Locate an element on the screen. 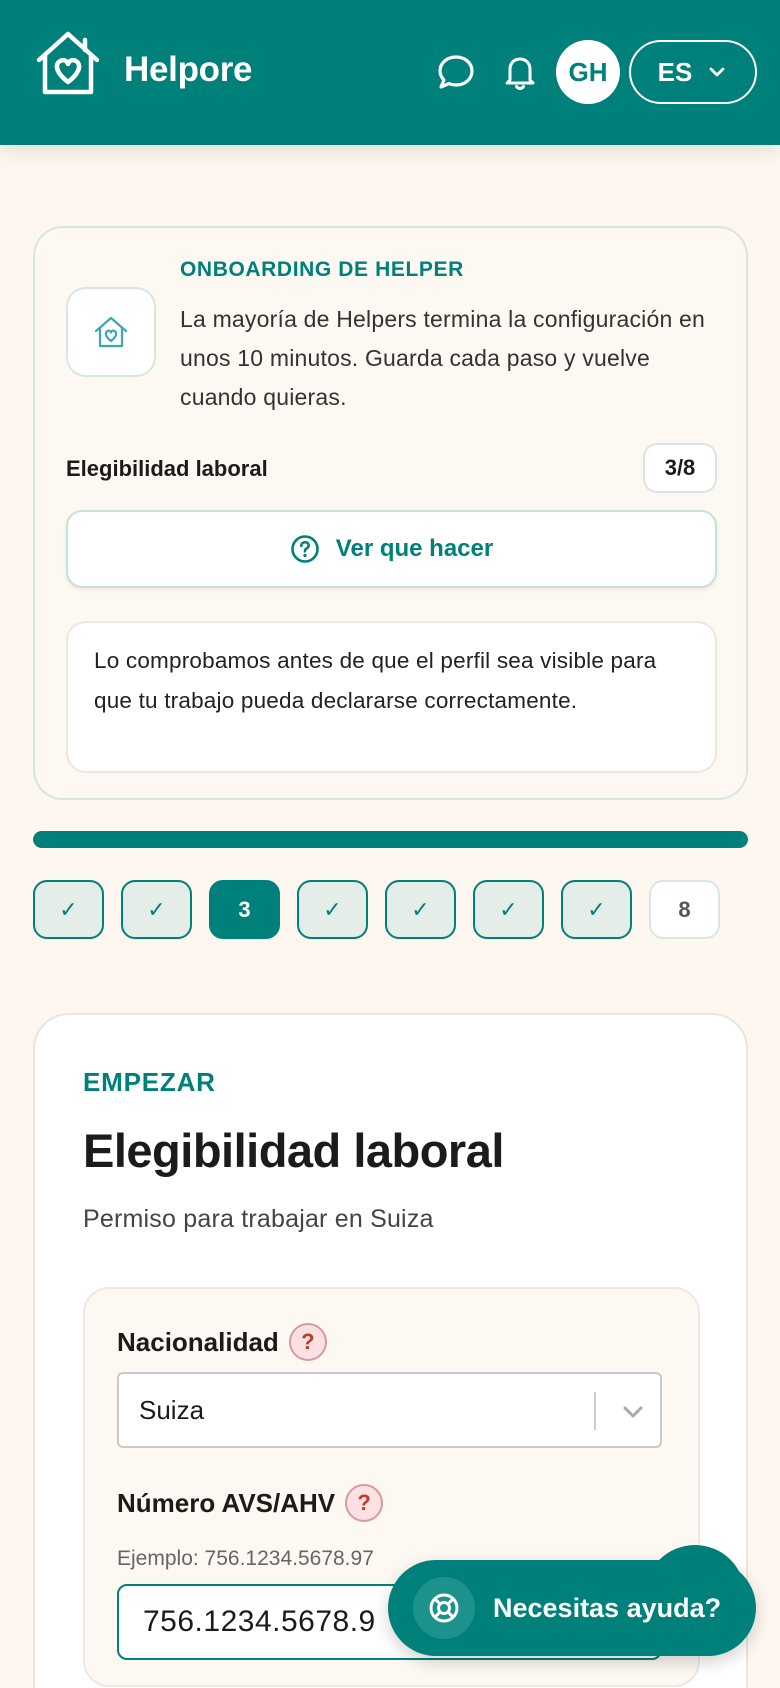  what-to-do-label: Ver que hacer is located at coordinates (414, 548).